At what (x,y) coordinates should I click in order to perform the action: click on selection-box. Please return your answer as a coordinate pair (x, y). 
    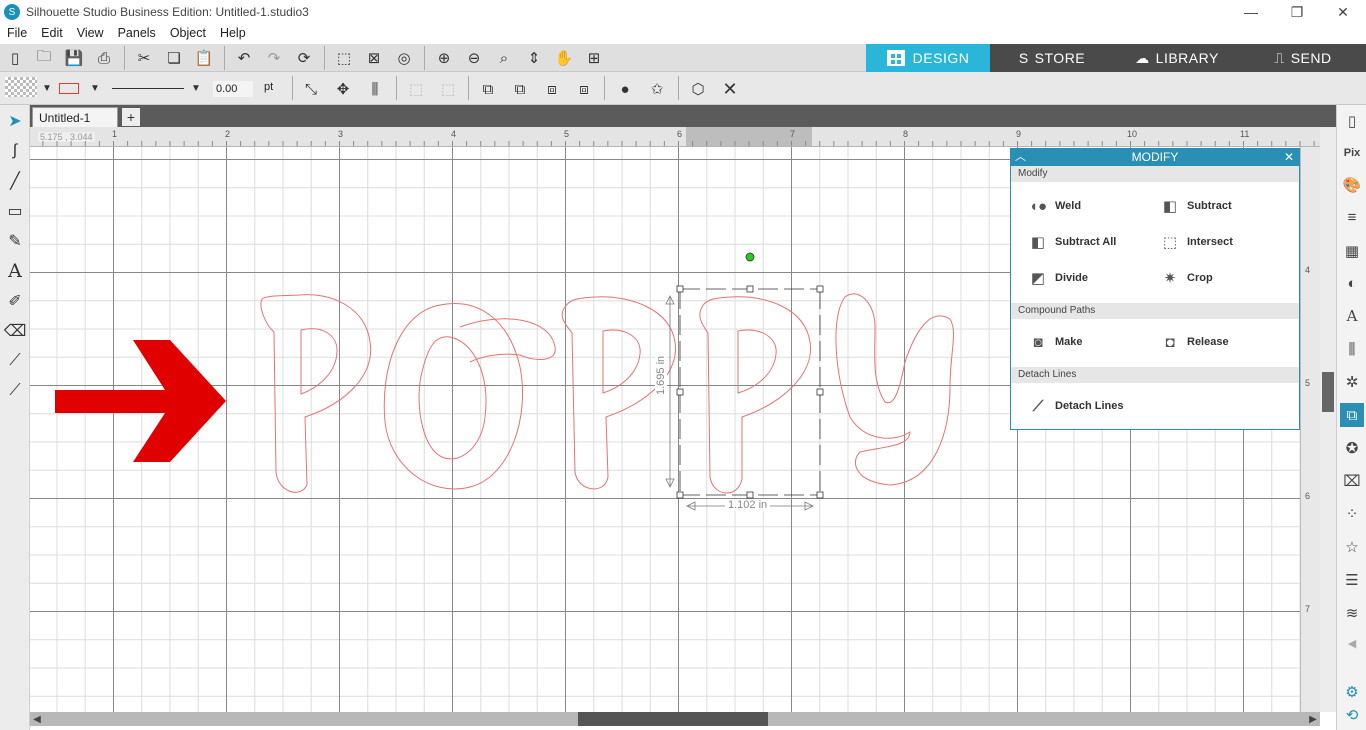
    Looking at the image, I should click on (744, 381).